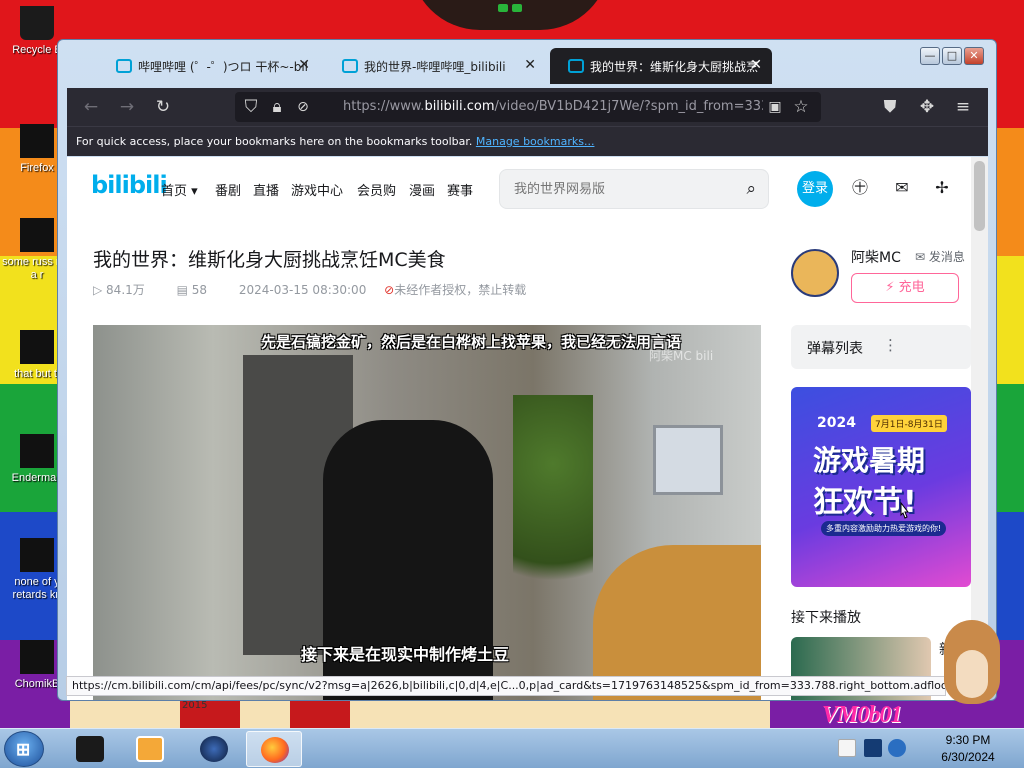 This screenshot has width=1024, height=768. I want to click on shield-icon: ⛉, so click(251, 107).